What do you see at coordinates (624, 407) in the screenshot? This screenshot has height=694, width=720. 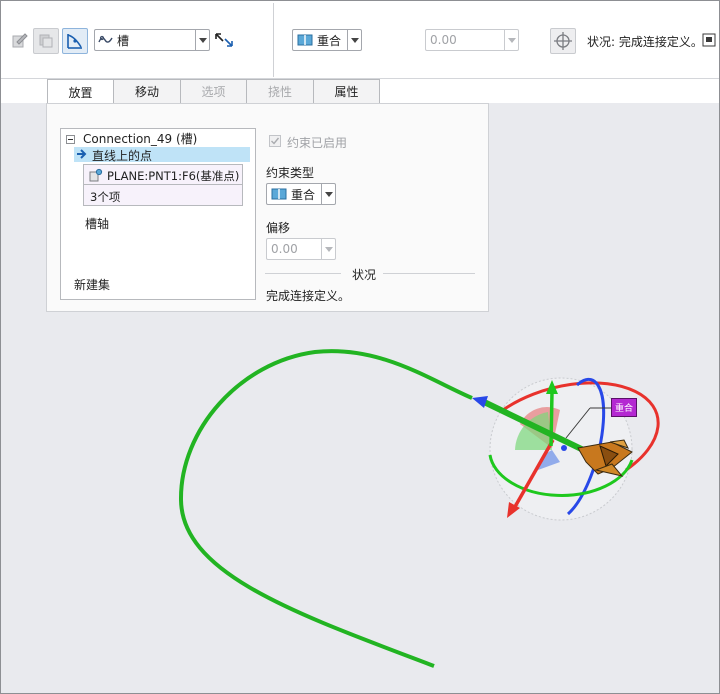 I see `constraint-tag: 重合` at bounding box center [624, 407].